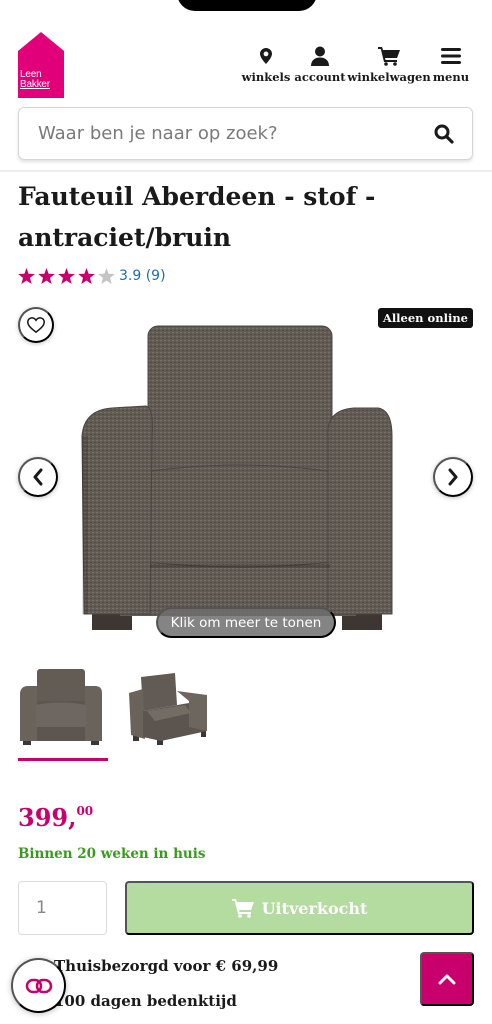  What do you see at coordinates (266, 56) in the screenshot?
I see `location-pin-icon` at bounding box center [266, 56].